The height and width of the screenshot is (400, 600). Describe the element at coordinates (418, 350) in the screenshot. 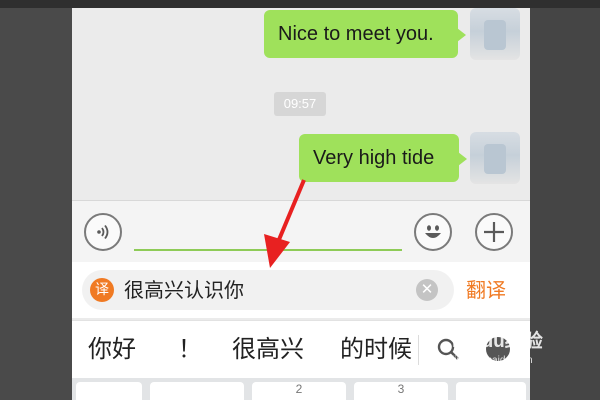

I see `divider` at that location.